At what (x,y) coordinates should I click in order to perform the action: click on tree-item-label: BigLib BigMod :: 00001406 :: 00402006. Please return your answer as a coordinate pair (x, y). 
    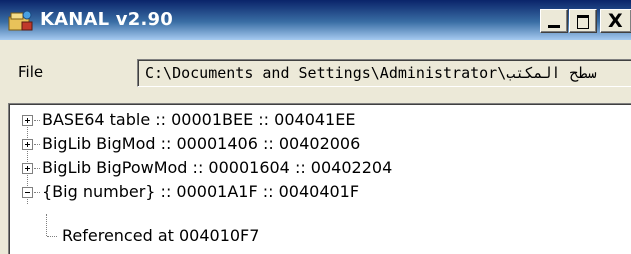
    Looking at the image, I should click on (201, 143).